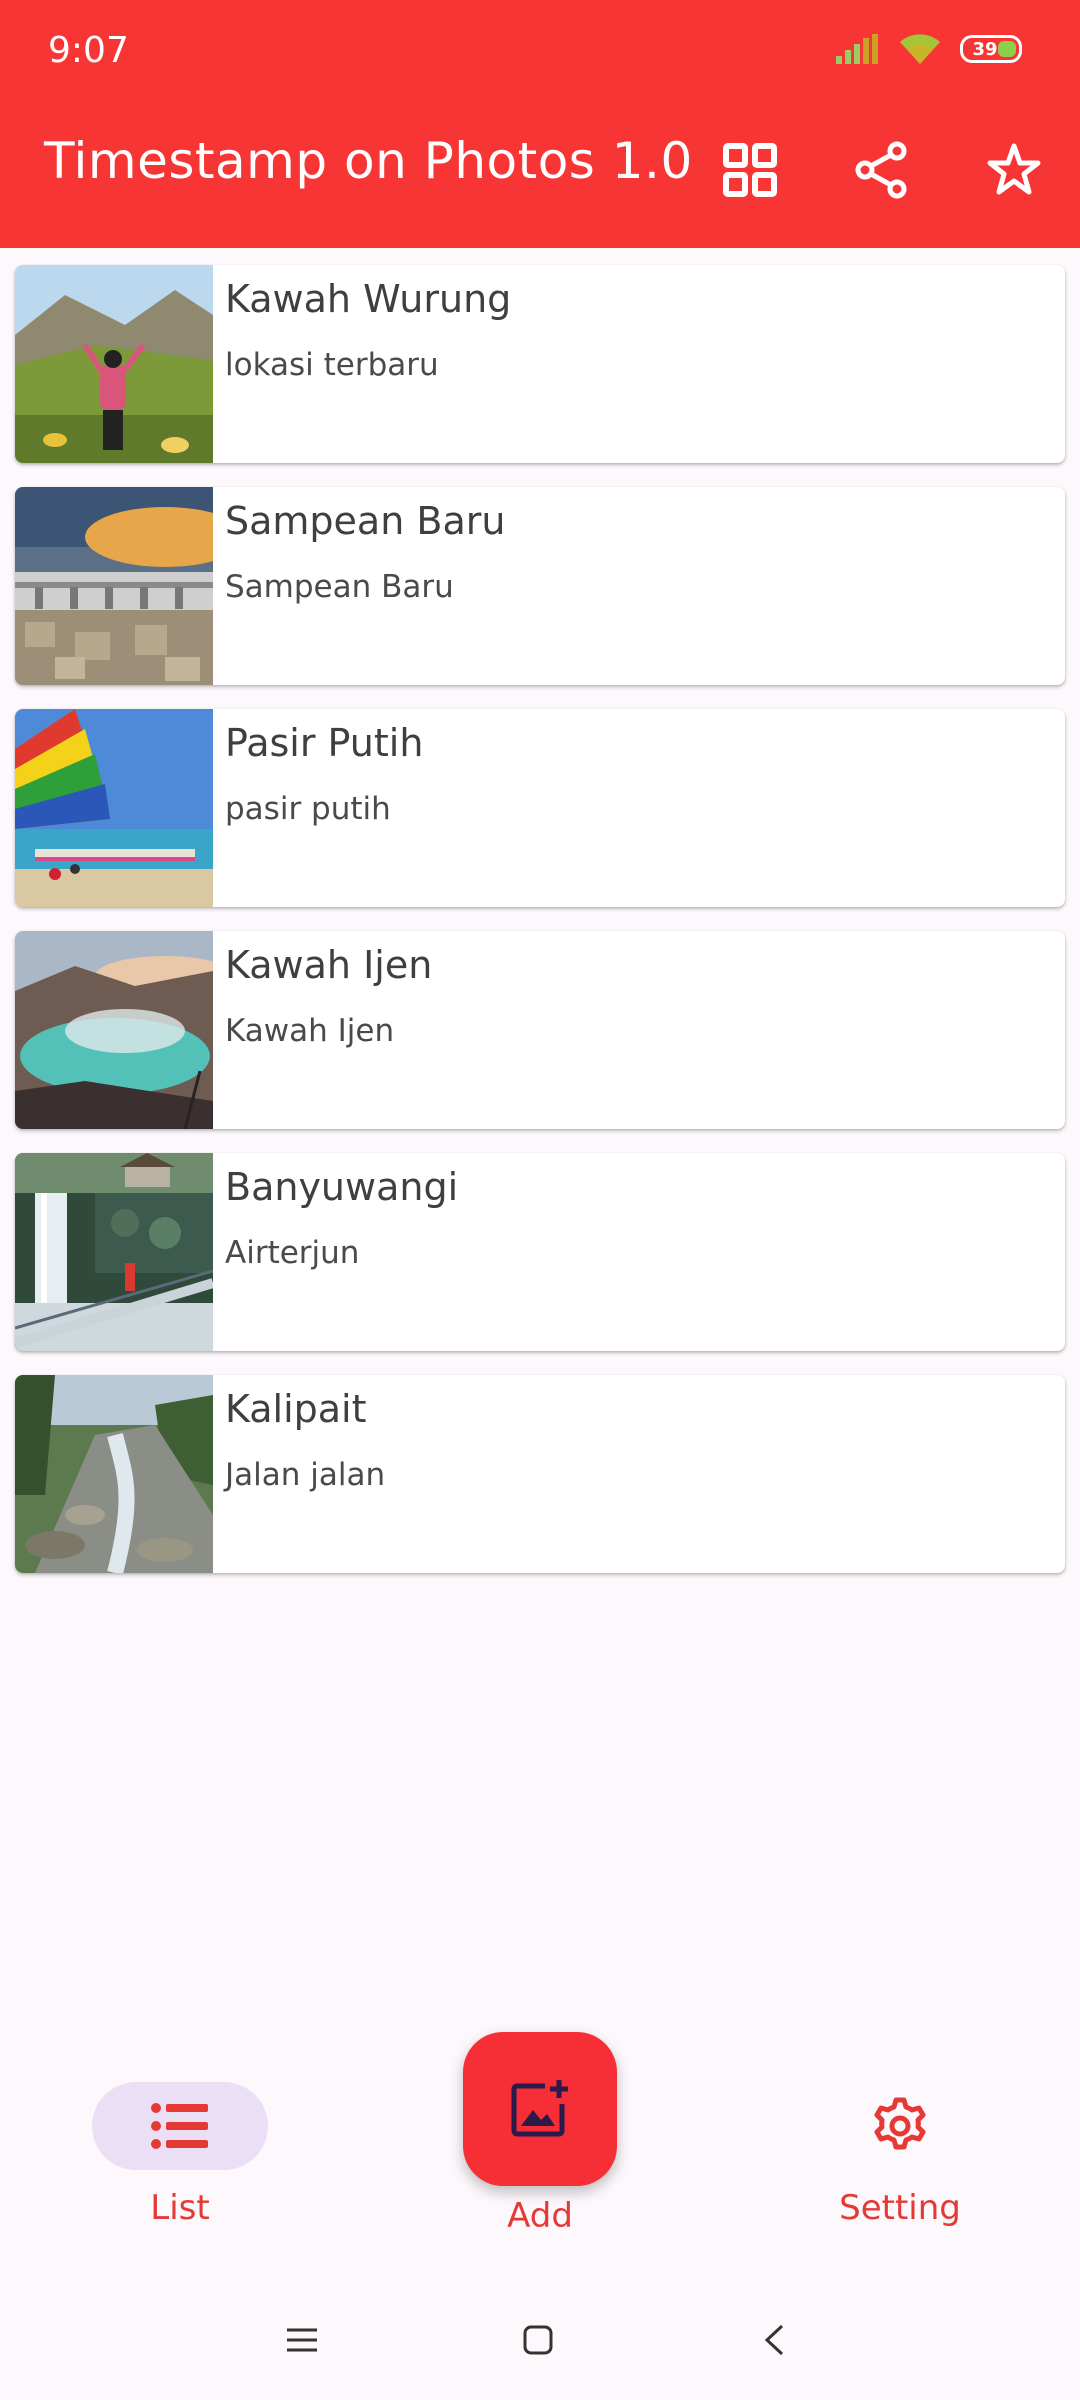 This screenshot has height=2400, width=1080. Describe the element at coordinates (540, 1474) in the screenshot. I see `list-item: Kalipait Jalan jalan` at that location.